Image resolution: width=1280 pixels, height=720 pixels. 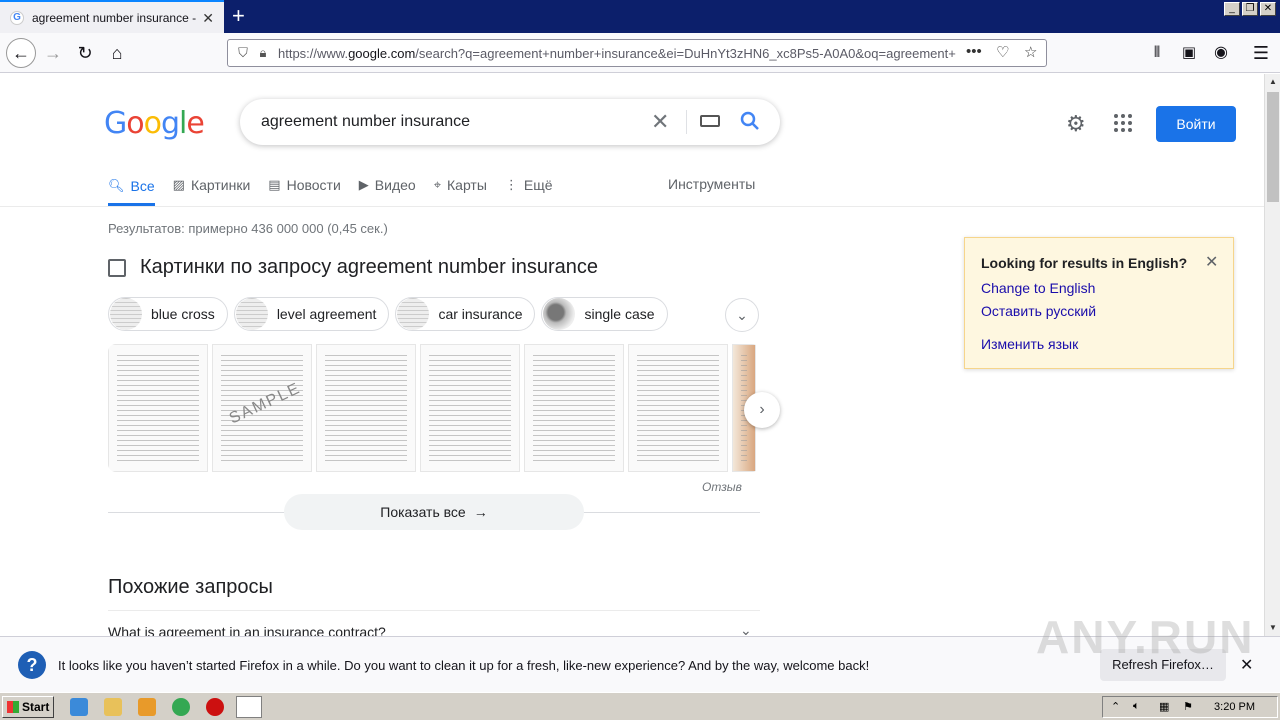 What do you see at coordinates (750, 121) in the screenshot?
I see `search-icon` at bounding box center [750, 121].